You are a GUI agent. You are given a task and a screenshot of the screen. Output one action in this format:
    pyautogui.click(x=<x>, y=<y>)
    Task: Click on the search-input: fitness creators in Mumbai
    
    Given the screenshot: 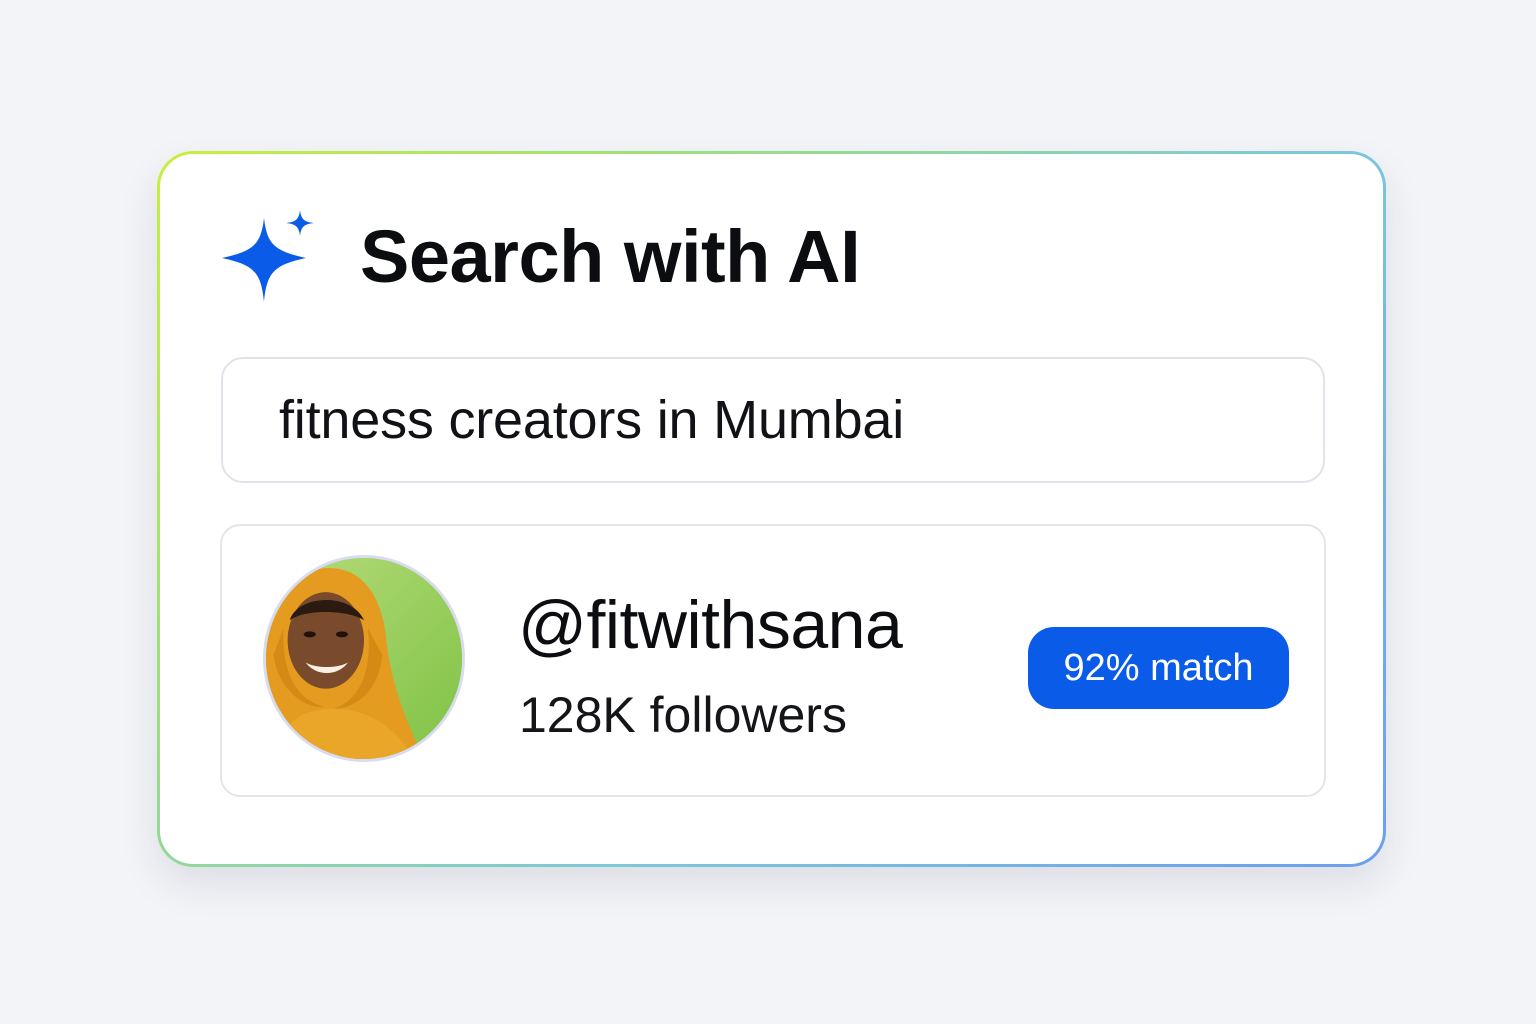 What is the action you would take?
    pyautogui.click(x=773, y=420)
    